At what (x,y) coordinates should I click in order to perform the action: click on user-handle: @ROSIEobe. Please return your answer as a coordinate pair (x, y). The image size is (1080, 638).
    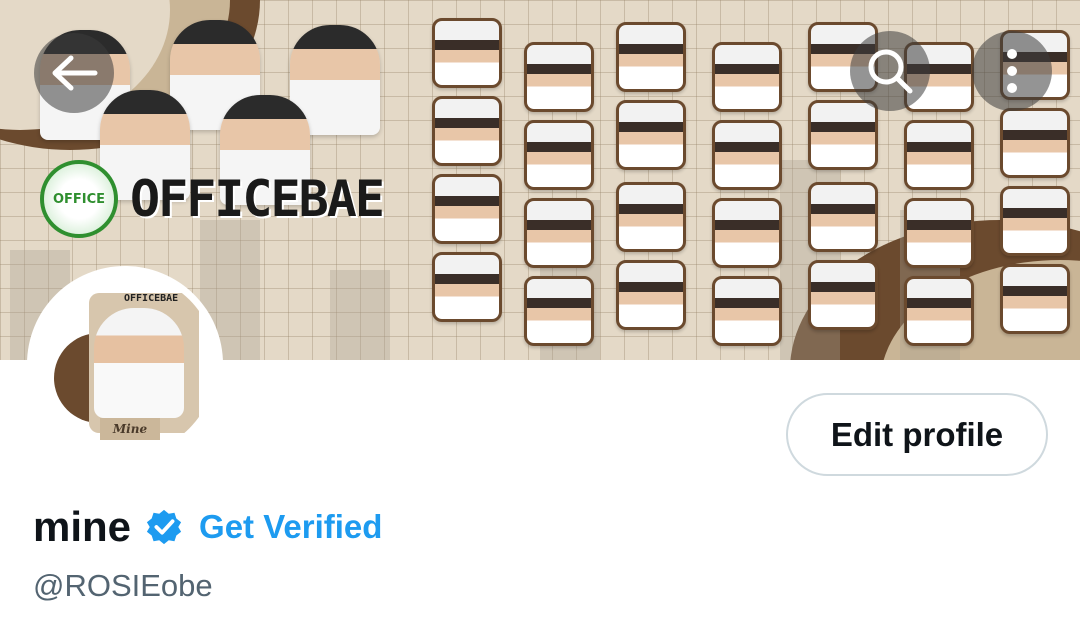
    Looking at the image, I should click on (123, 585).